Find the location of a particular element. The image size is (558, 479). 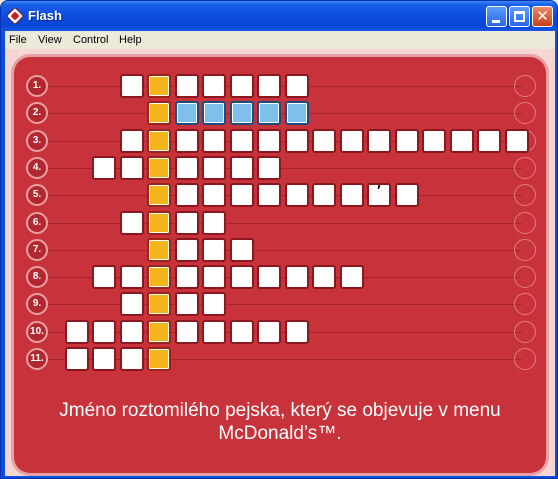

row-number: 3. is located at coordinates (37, 140).